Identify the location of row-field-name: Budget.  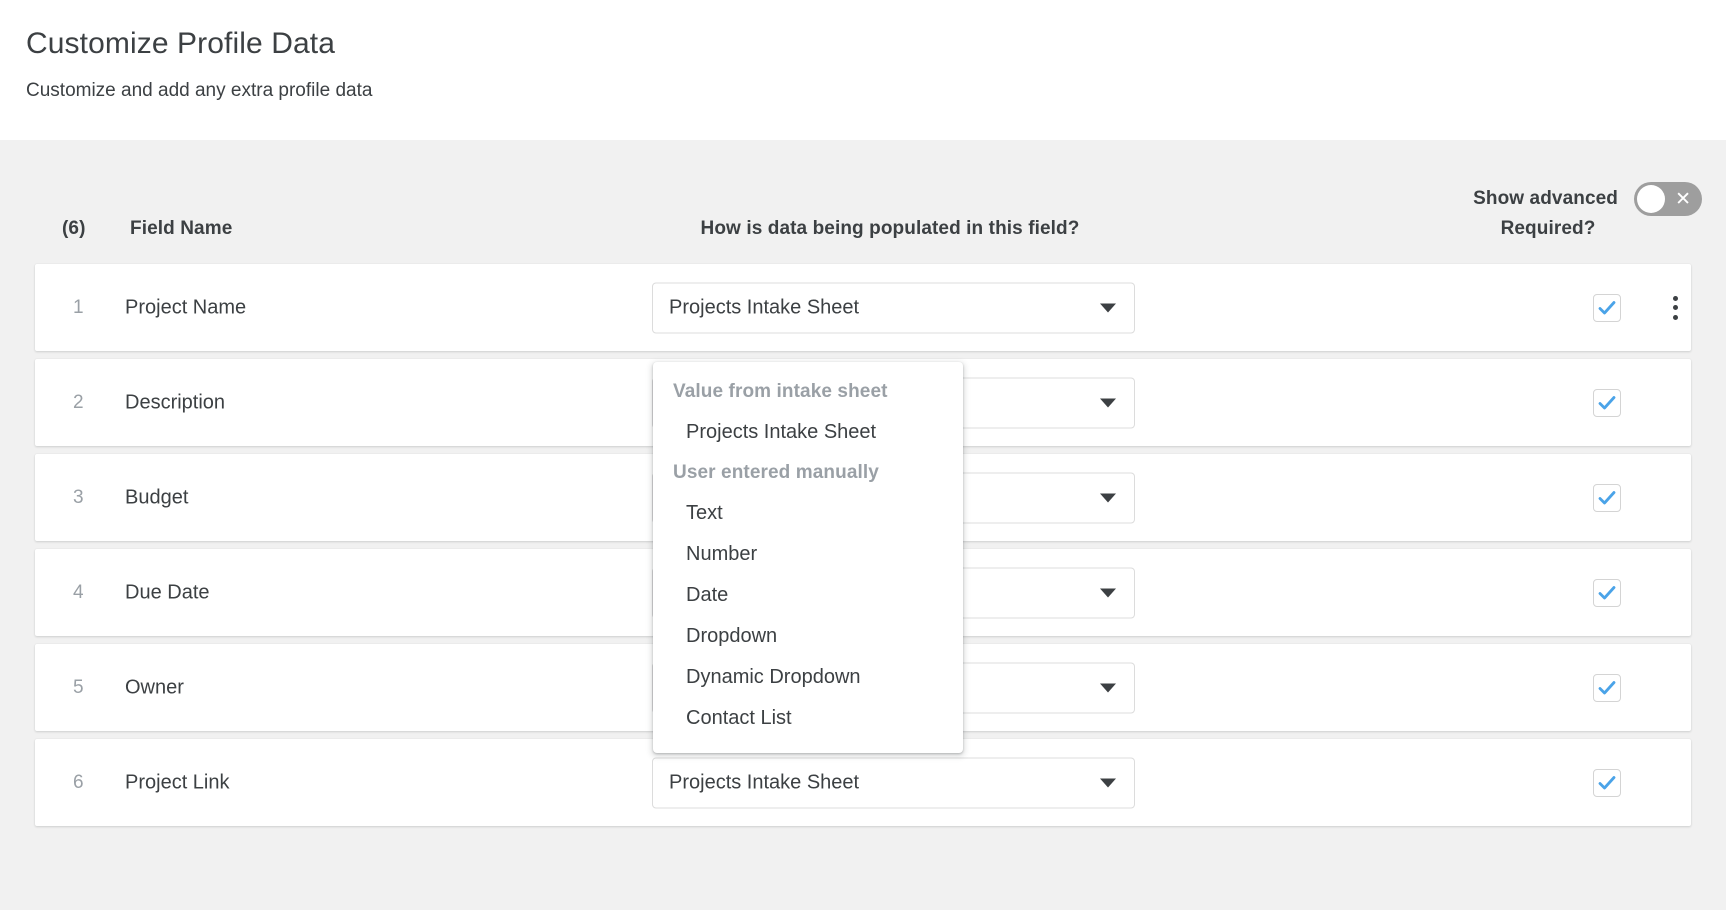
(157, 497).